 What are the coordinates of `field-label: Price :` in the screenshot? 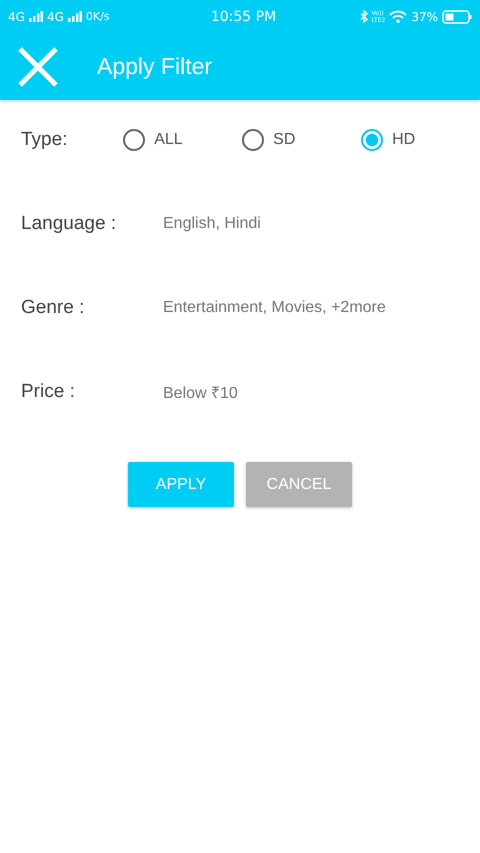 It's located at (48, 392).